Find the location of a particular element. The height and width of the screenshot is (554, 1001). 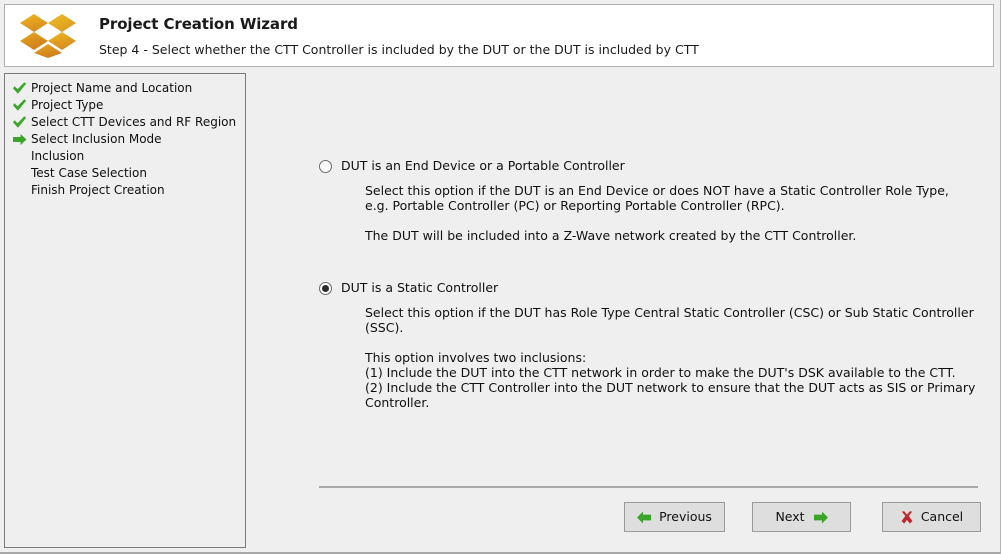

sidebar-step-0: Project Name and Location is located at coordinates (125, 88).